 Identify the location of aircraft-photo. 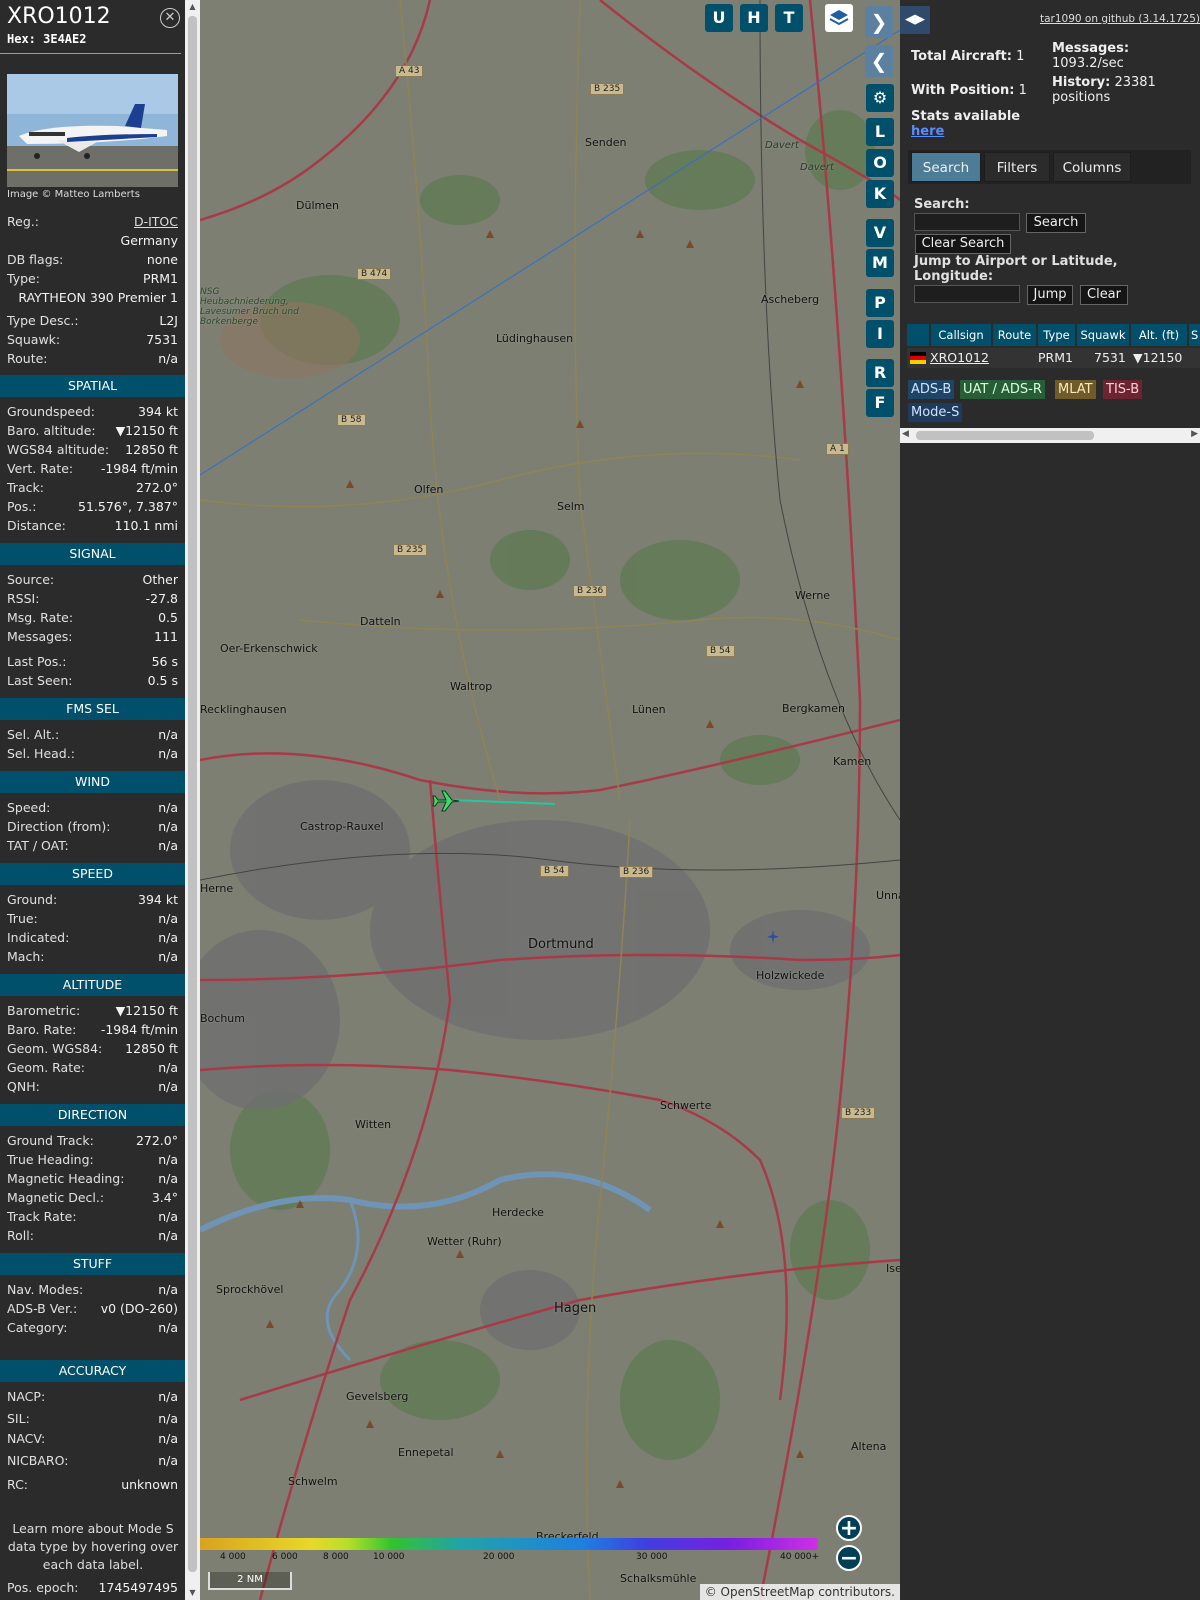
(92, 130).